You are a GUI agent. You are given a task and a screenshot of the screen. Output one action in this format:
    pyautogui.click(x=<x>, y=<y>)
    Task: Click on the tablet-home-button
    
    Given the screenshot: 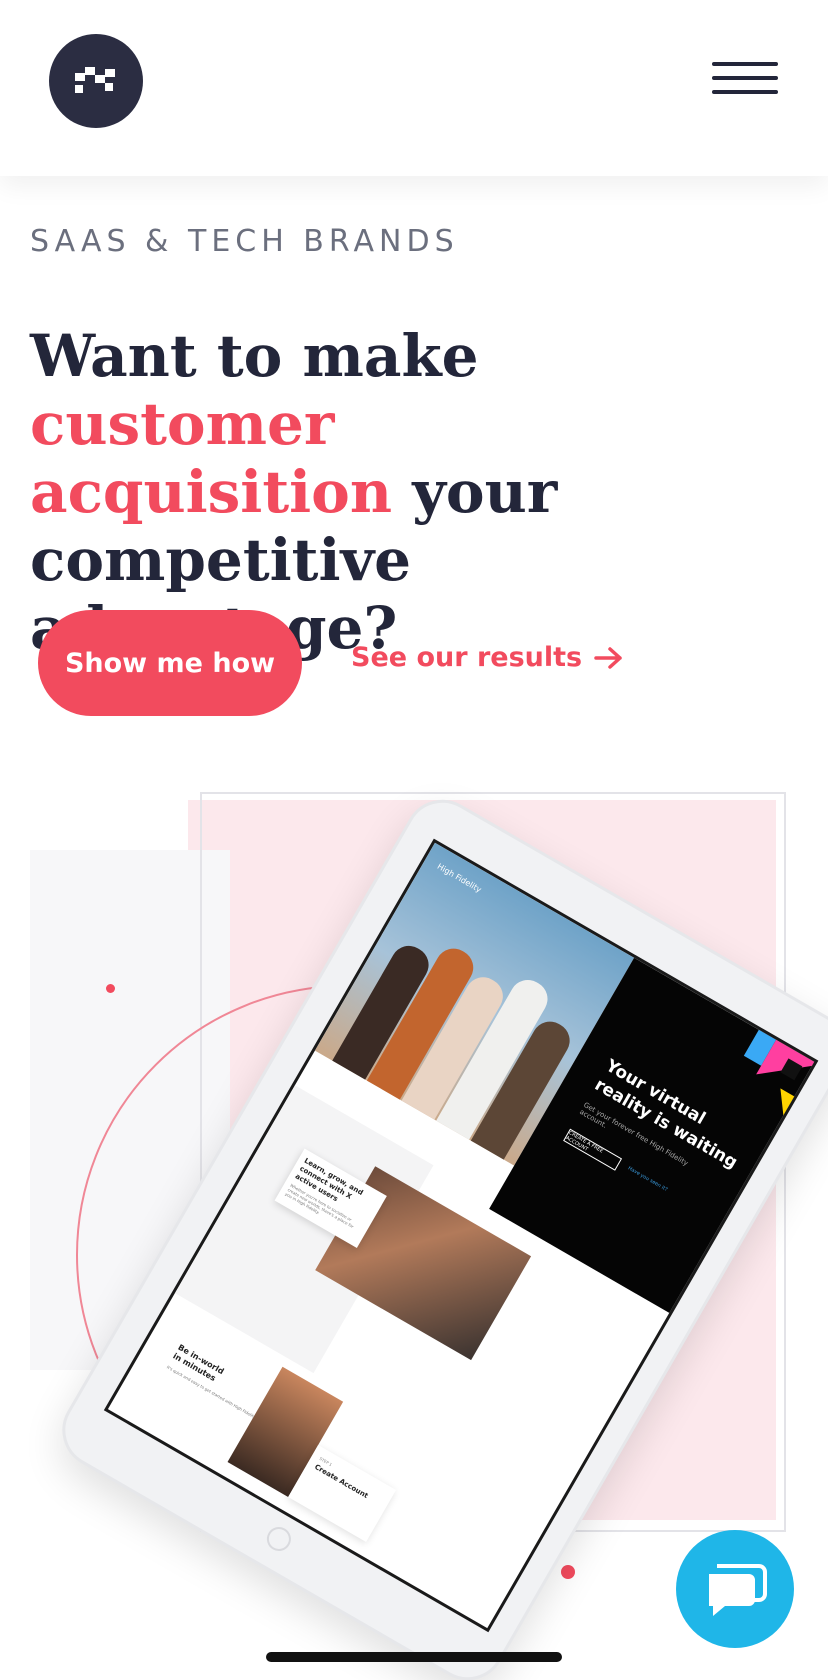 What is the action you would take?
    pyautogui.click(x=279, y=1539)
    